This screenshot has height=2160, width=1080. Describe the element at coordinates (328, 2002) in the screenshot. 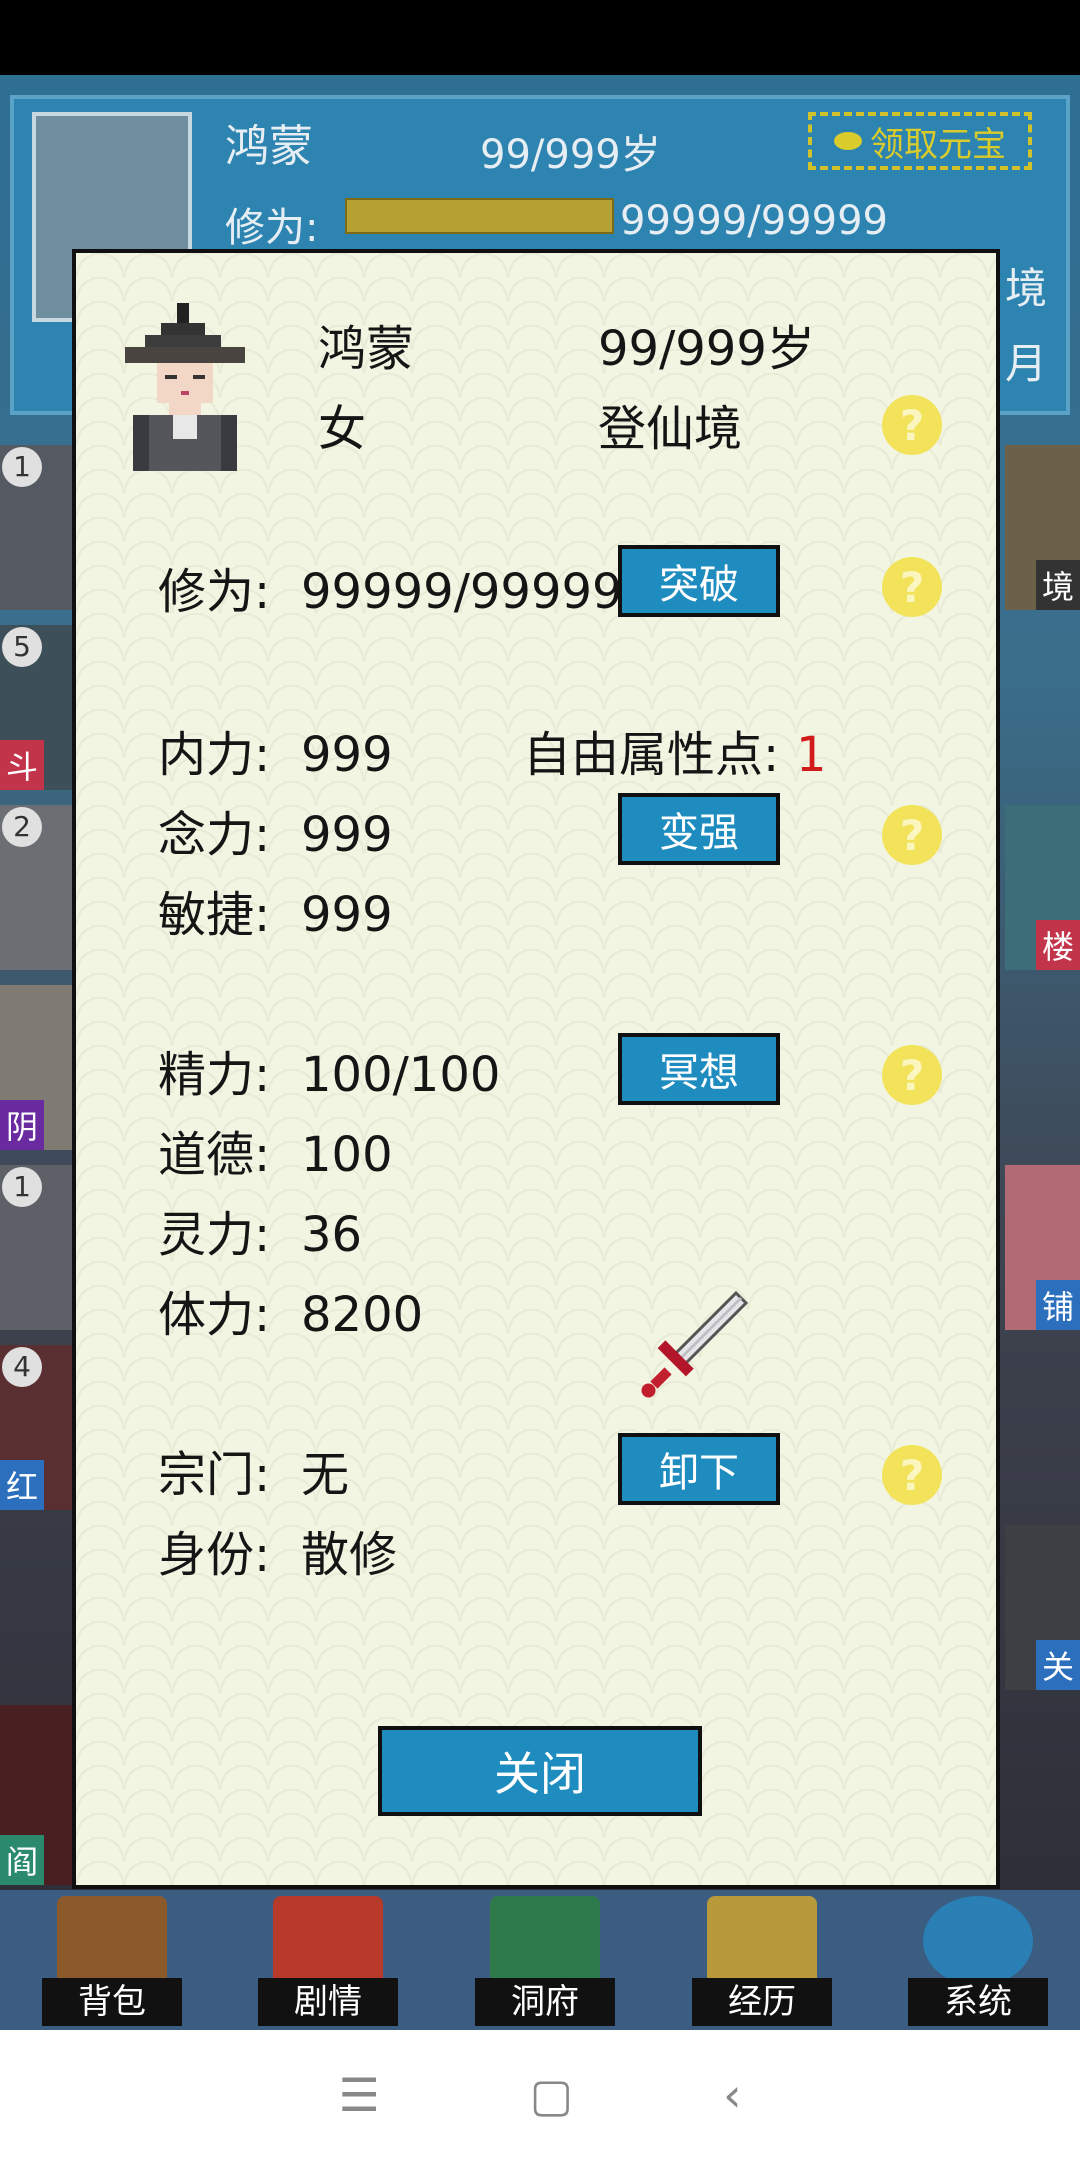

I see `nav-story-label: 剧情` at that location.